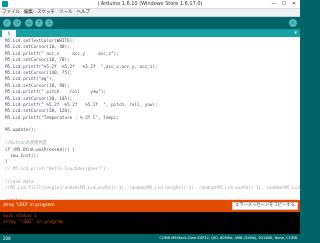  I want to click on maximize-button: ☐, so click(284, 4).